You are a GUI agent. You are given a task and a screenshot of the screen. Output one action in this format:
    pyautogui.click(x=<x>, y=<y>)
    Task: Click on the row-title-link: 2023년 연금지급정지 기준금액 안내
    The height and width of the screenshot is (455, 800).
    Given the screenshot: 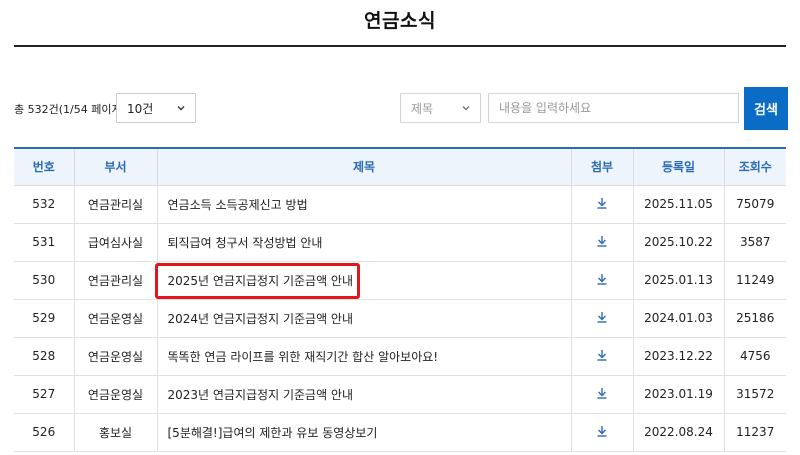 What is the action you would take?
    pyautogui.click(x=261, y=395)
    